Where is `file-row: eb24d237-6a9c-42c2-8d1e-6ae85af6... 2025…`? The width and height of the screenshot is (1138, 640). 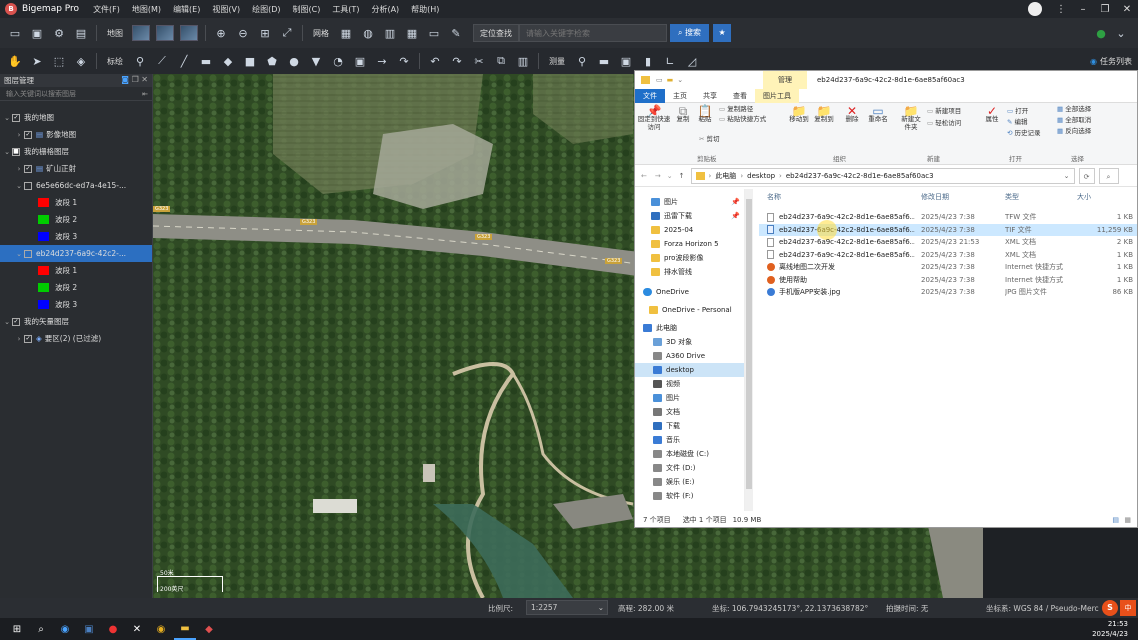 file-row: eb24d237-6a9c-42c2-8d1e-6ae85af6... 2025… is located at coordinates (948, 217).